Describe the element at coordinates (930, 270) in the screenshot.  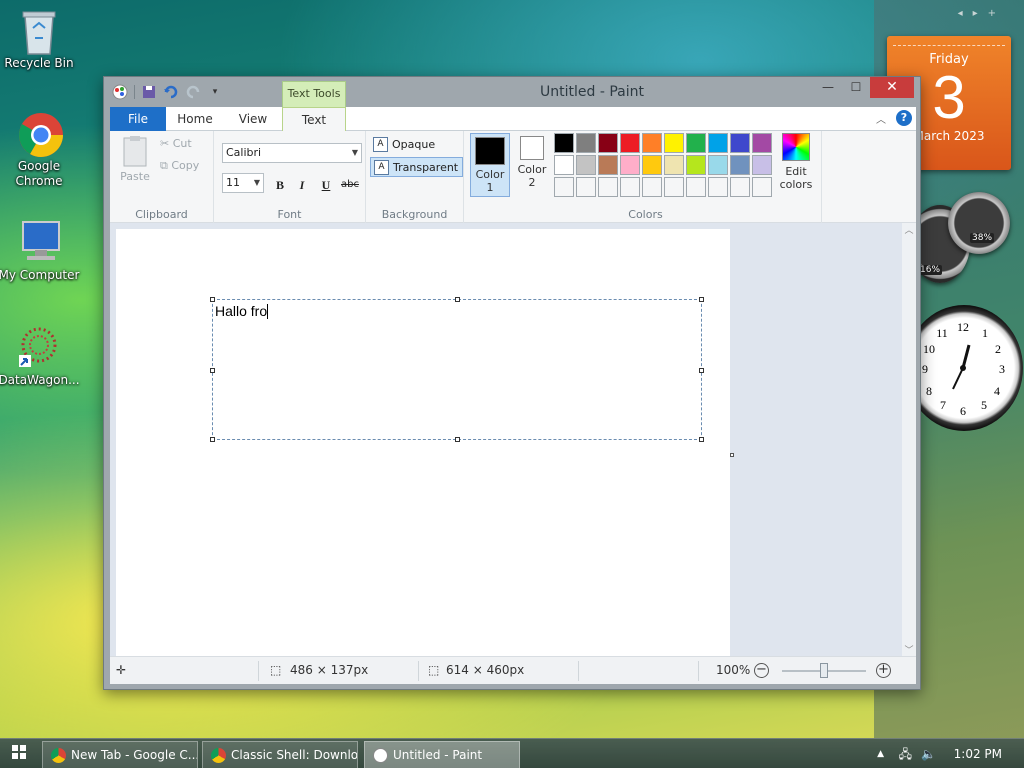
I see `cpu-meter-label: 16%` at that location.